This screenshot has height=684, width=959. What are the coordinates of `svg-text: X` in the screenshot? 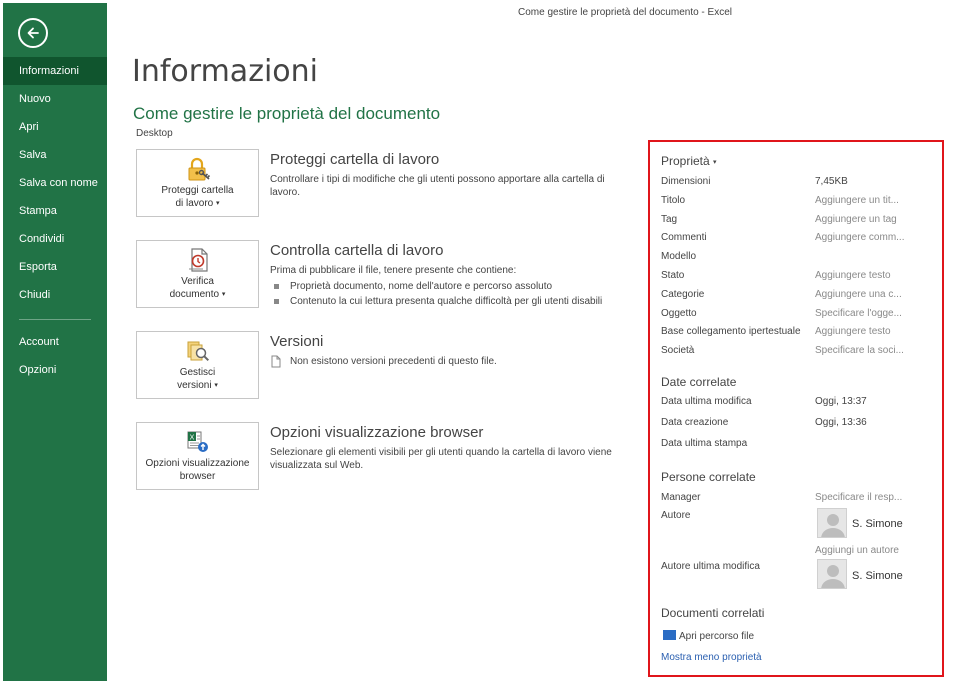 It's located at (191, 438).